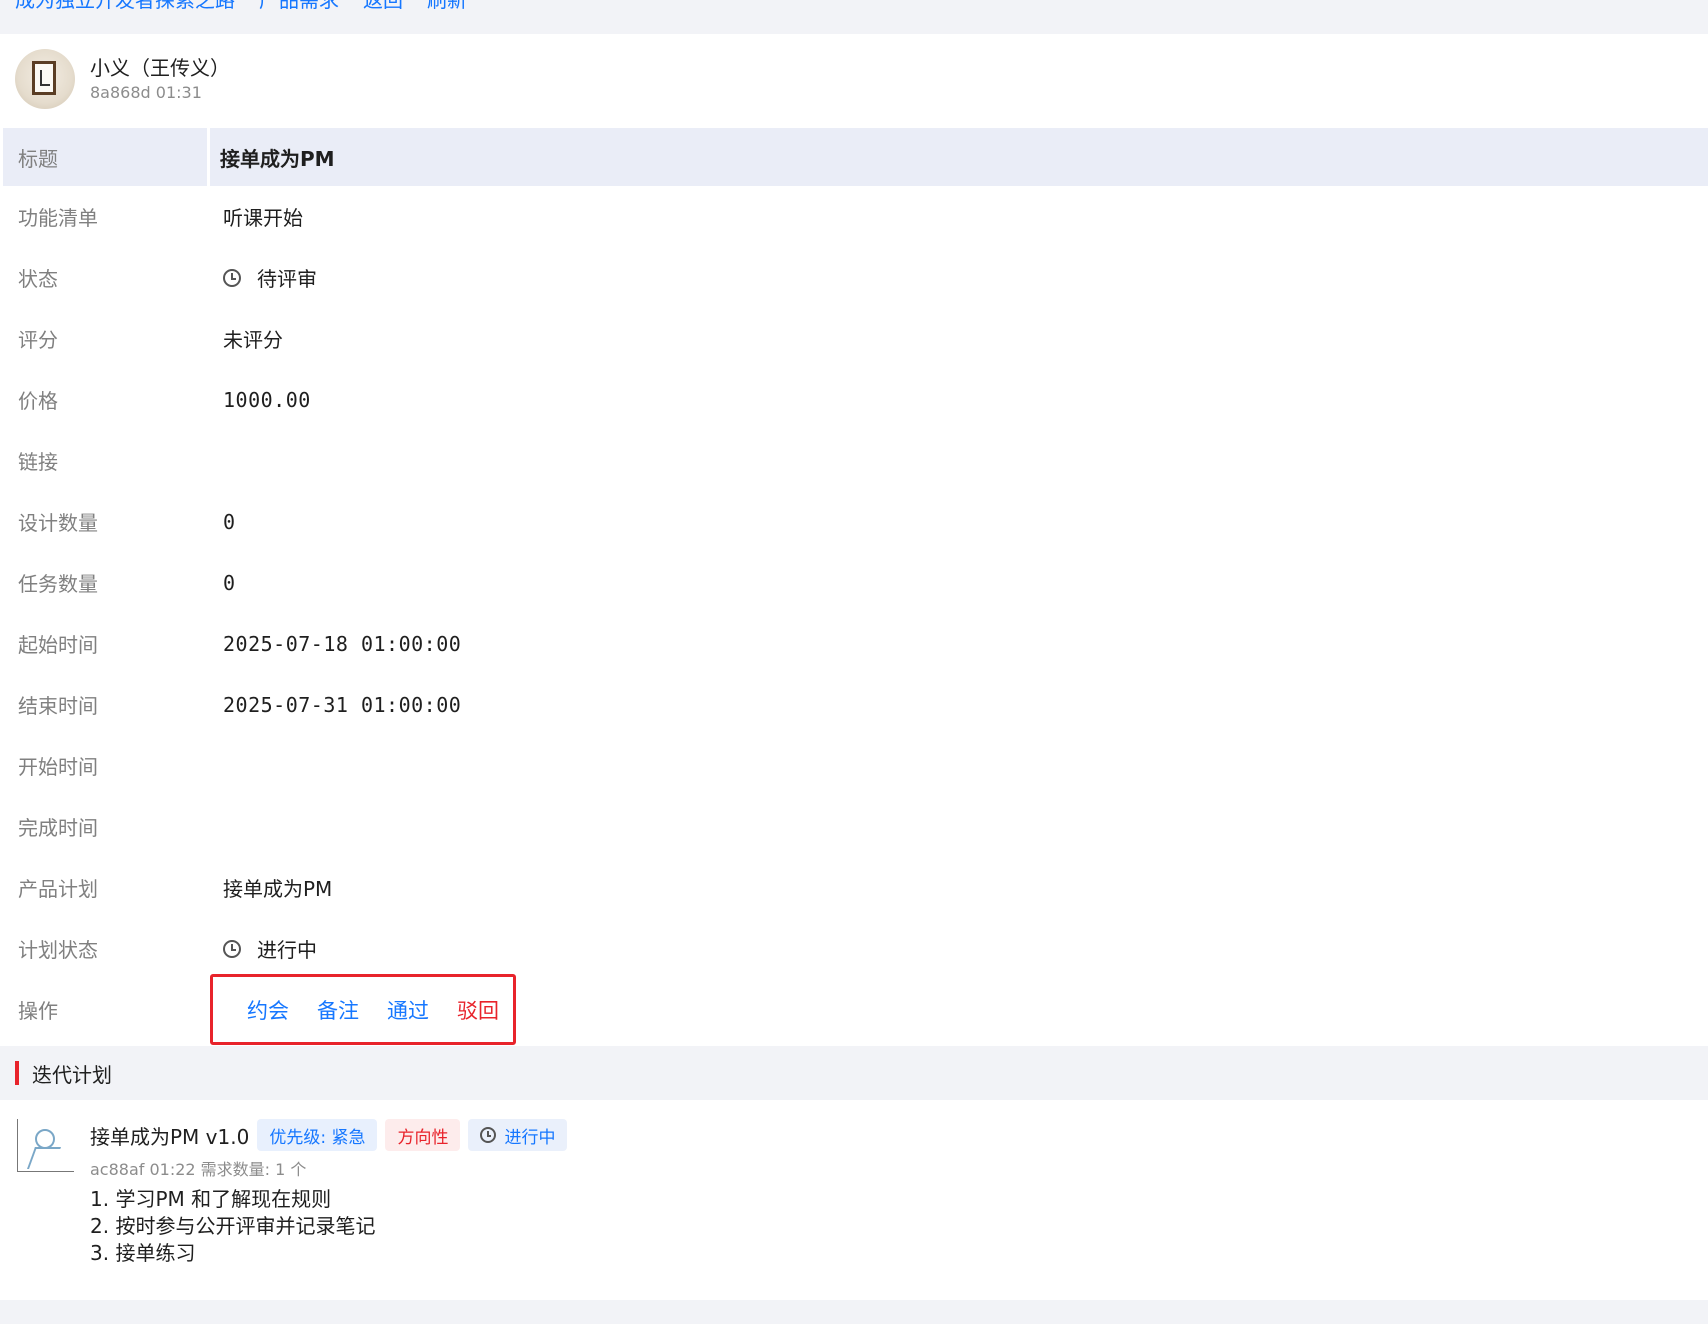  What do you see at coordinates (277, 158) in the screenshot?
I see `title-text: 接单成为PM` at bounding box center [277, 158].